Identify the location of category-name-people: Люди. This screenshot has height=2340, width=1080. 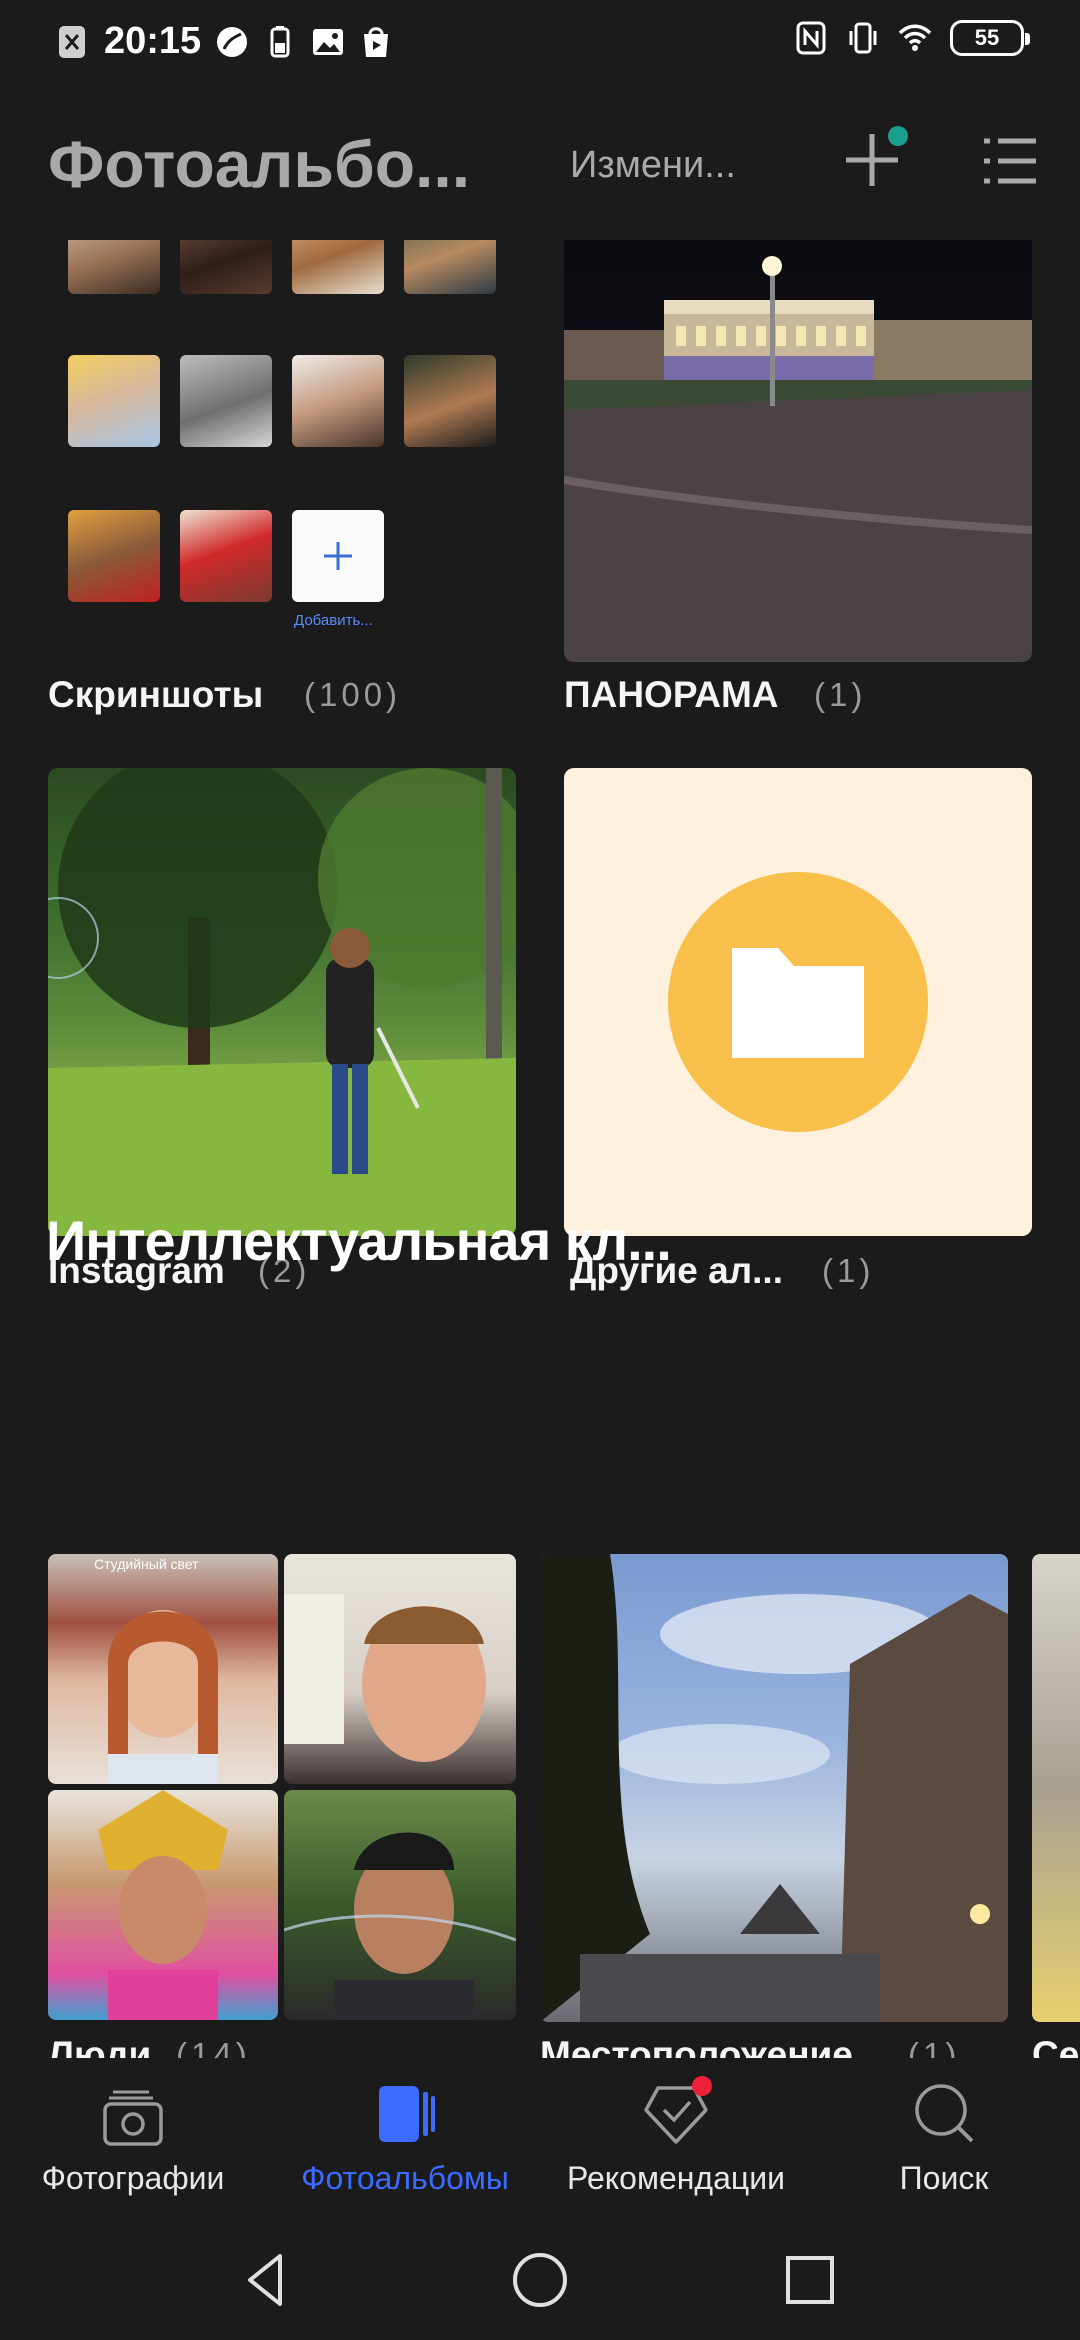
(100, 2046).